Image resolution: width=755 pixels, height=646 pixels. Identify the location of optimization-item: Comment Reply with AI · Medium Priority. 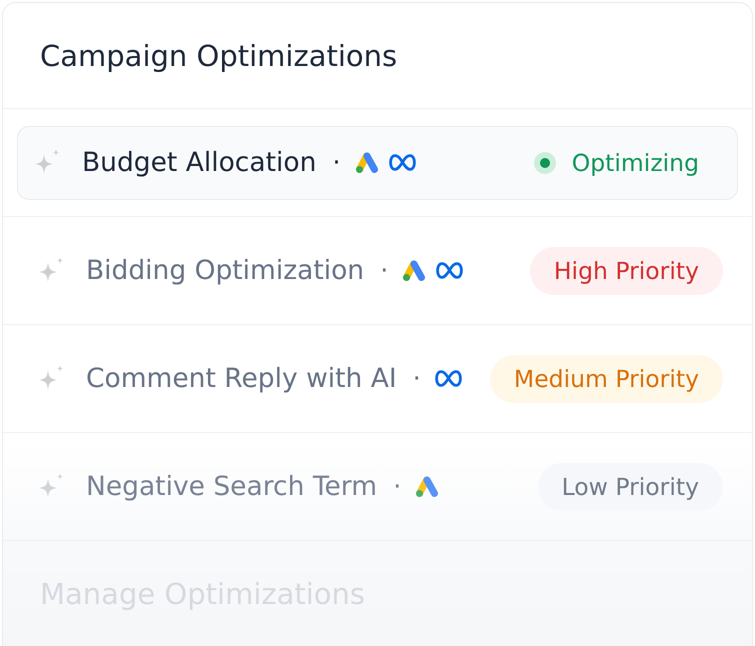
(377, 379).